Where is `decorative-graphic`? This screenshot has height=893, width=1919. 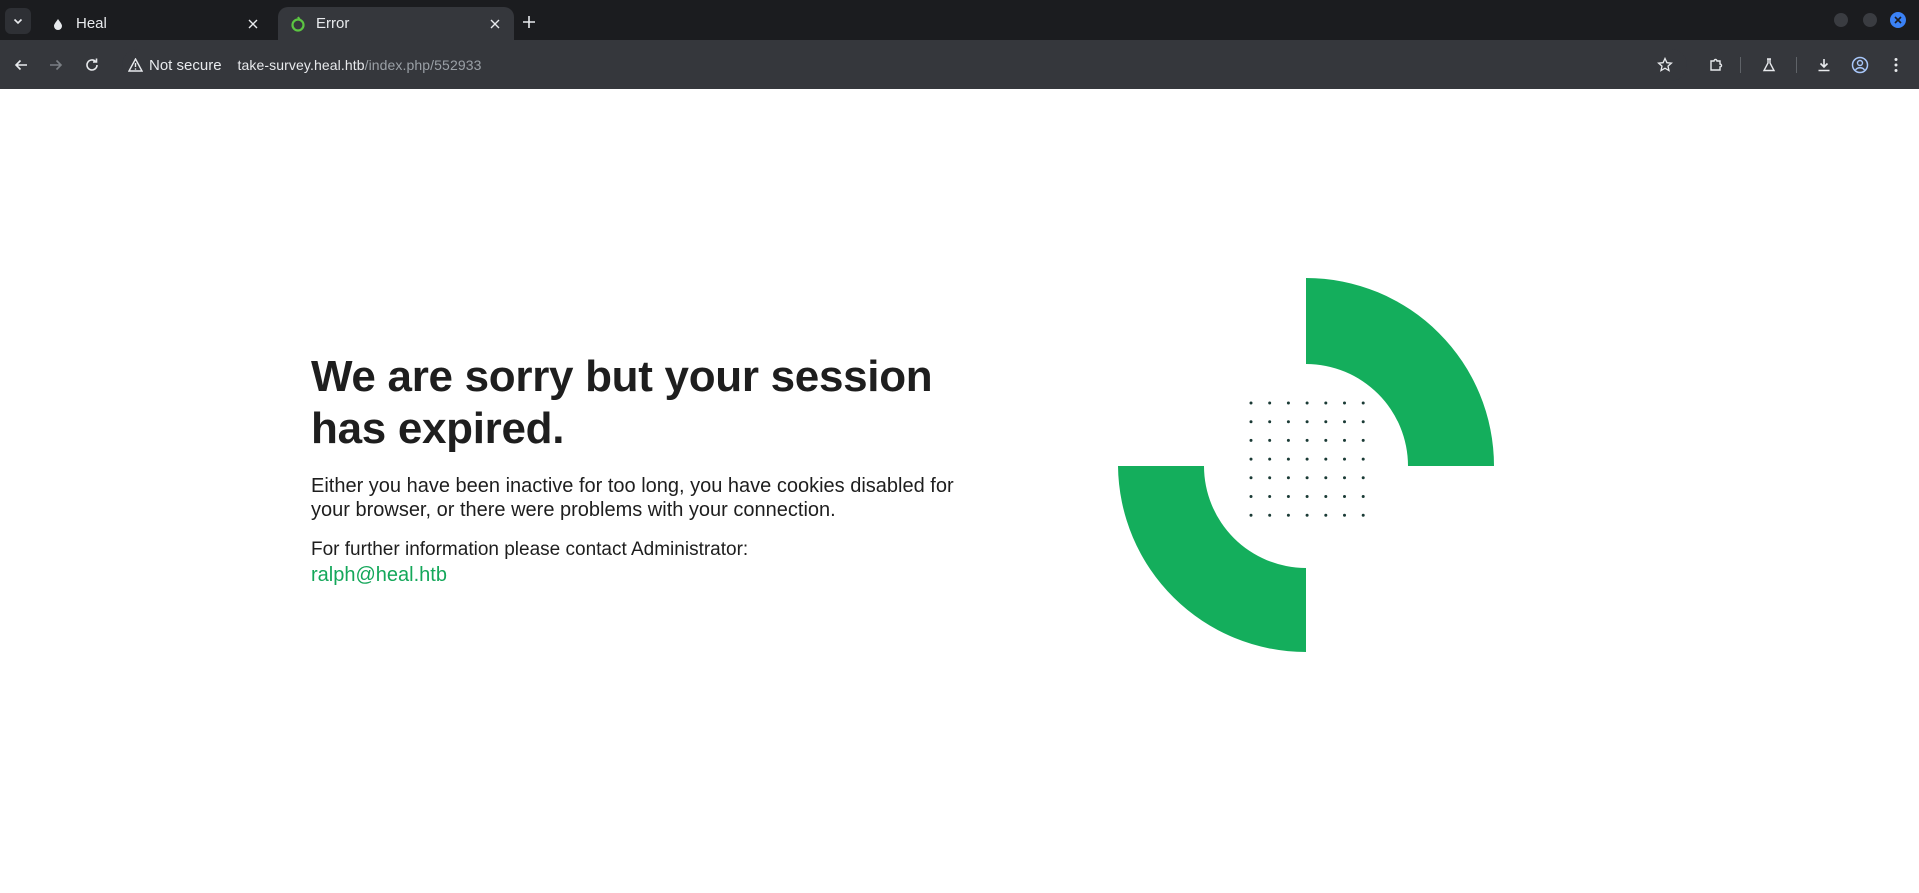
decorative-graphic is located at coordinates (1306, 465).